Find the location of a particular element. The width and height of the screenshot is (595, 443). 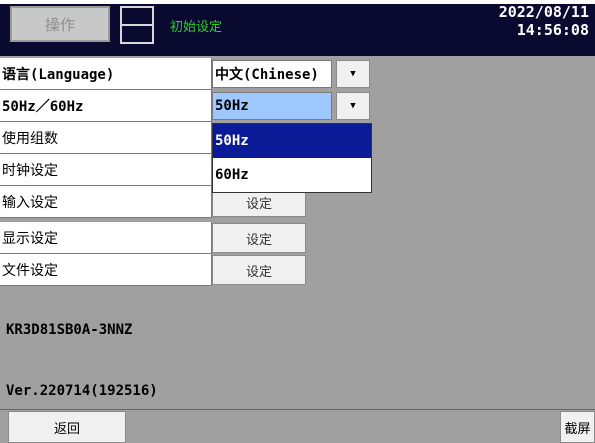

operate-button: 操作 is located at coordinates (60, 24).